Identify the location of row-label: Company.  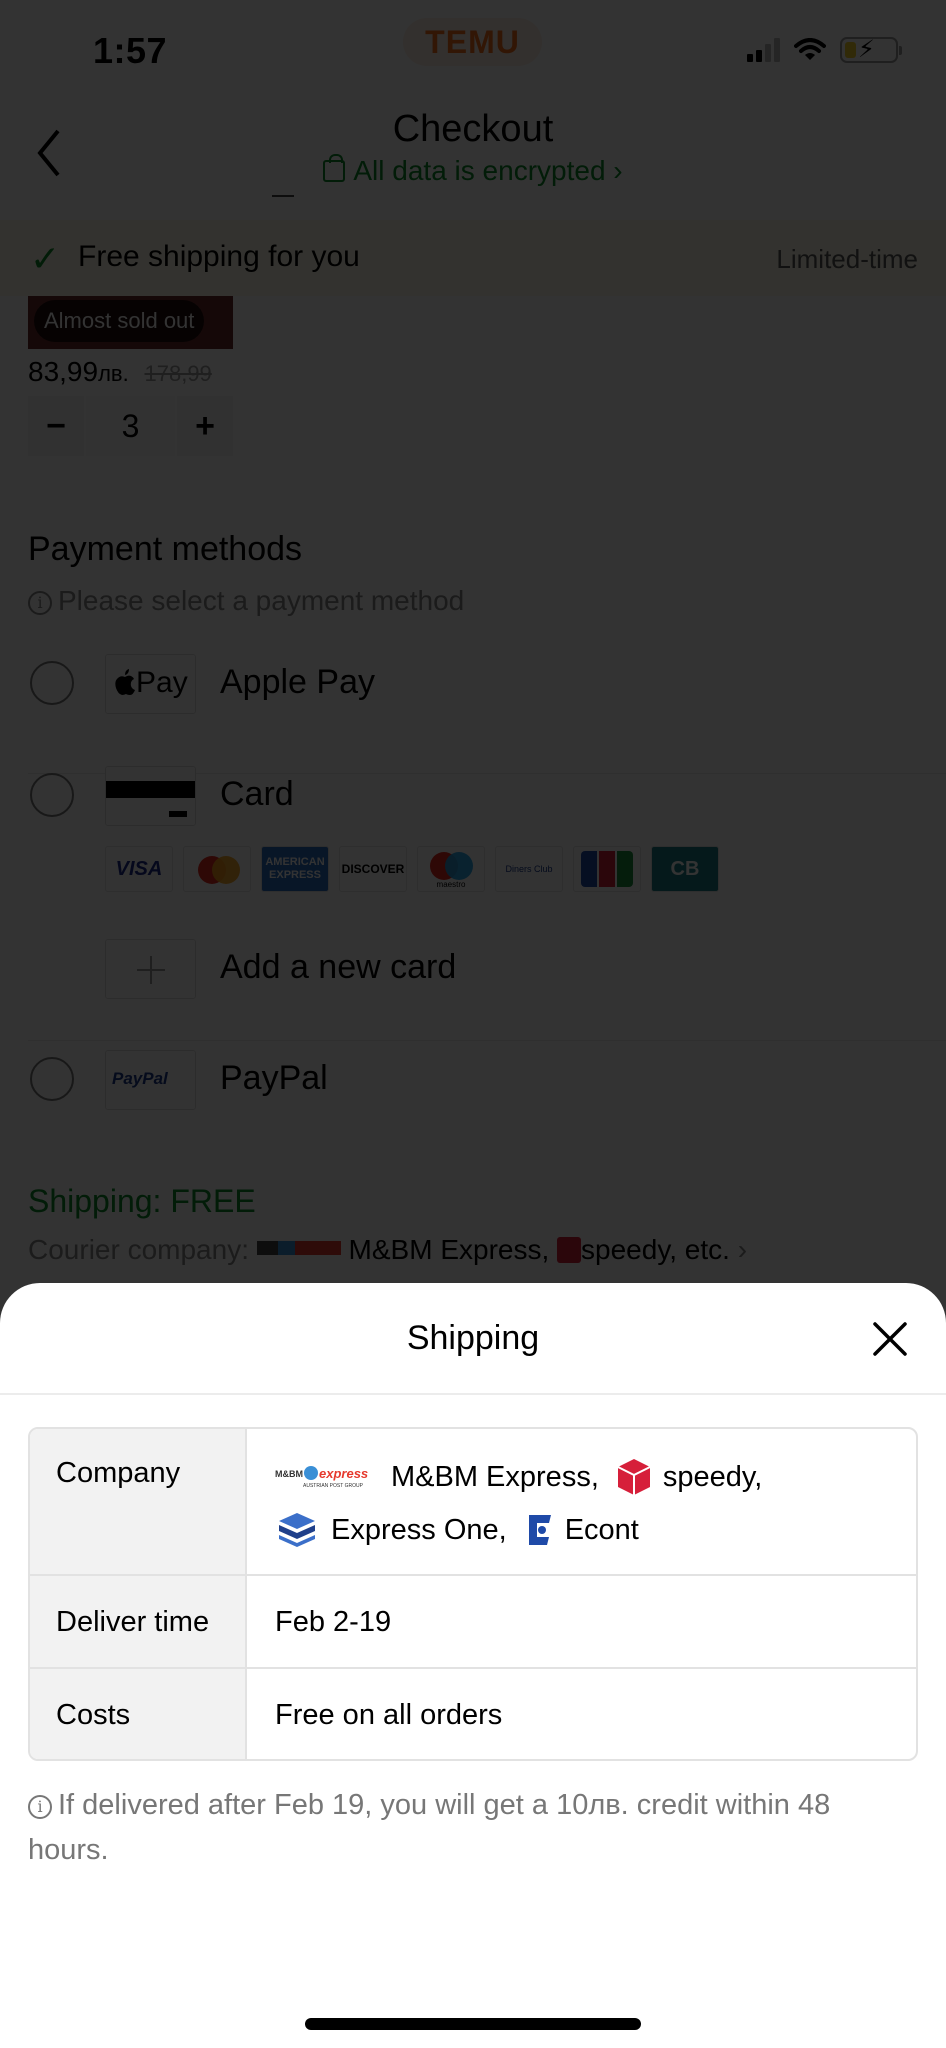
(138, 1501).